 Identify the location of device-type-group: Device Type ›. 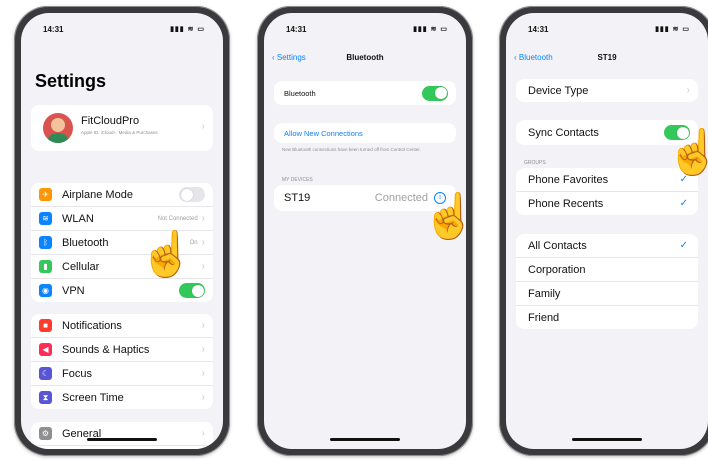
(607, 90).